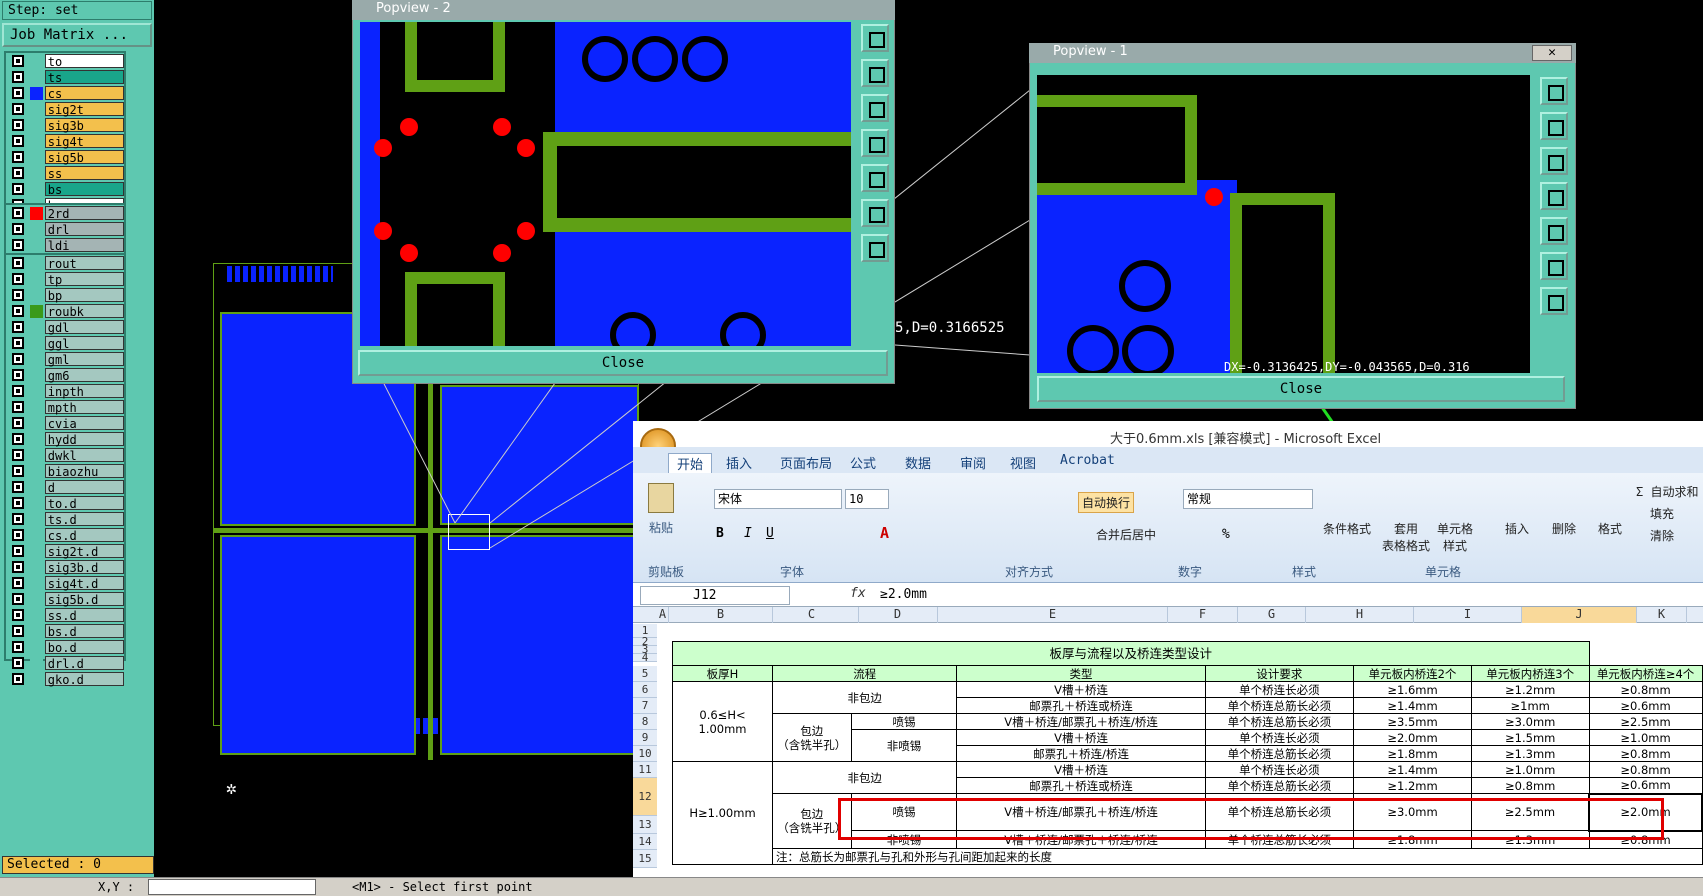 This screenshot has height=896, width=1703. What do you see at coordinates (1412, 721) in the screenshot?
I see `cell: ≥3.5mm` at bounding box center [1412, 721].